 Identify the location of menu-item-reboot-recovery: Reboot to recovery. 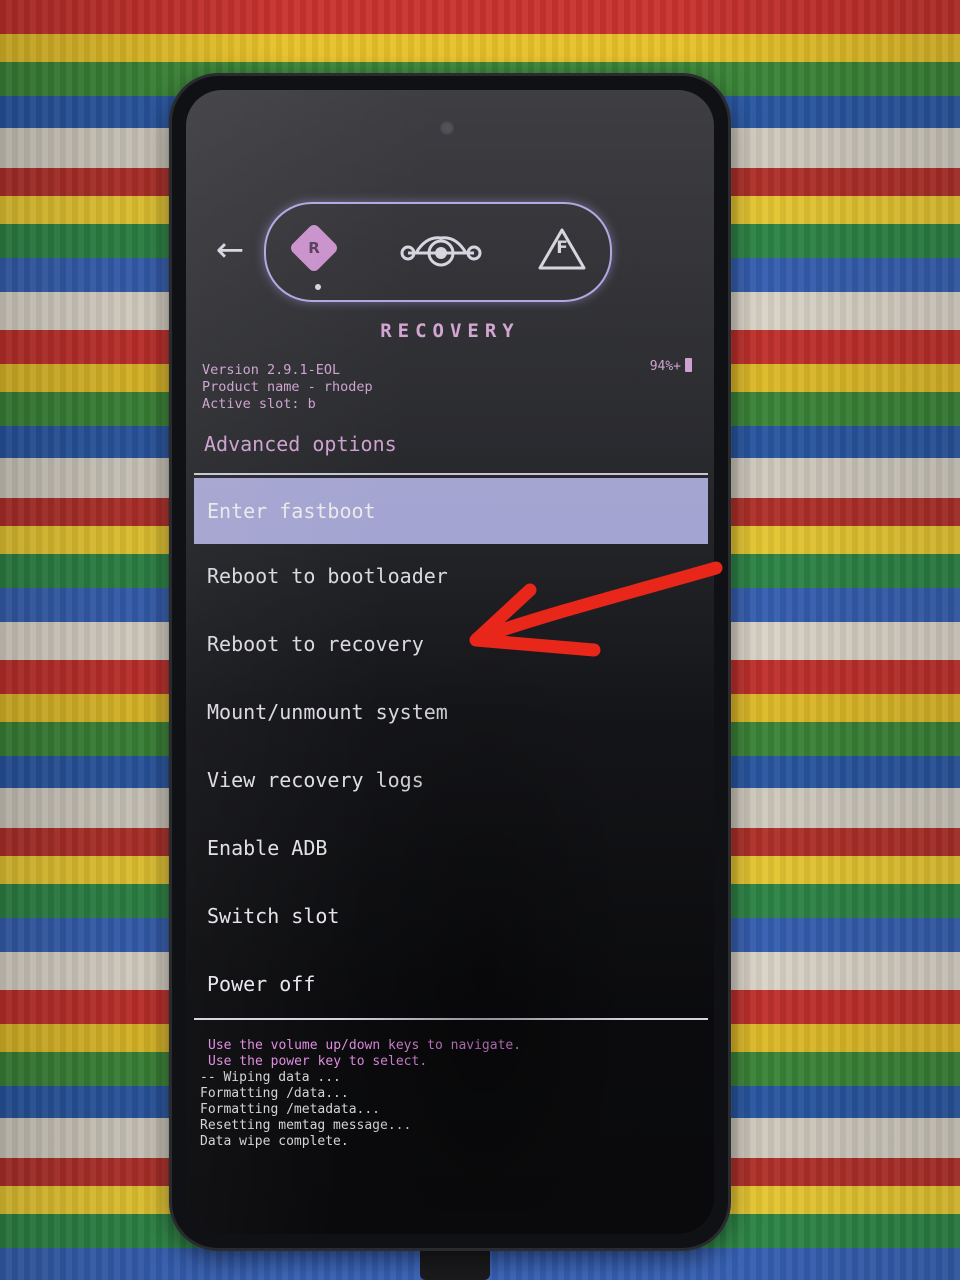
(451, 646).